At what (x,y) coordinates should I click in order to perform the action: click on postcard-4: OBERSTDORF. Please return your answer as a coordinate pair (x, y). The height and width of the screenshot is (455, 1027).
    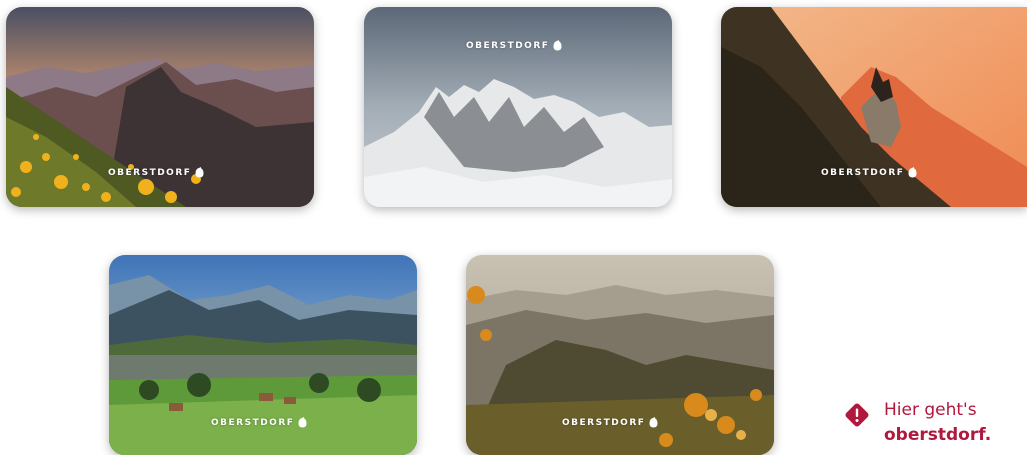
    Looking at the image, I should click on (263, 355).